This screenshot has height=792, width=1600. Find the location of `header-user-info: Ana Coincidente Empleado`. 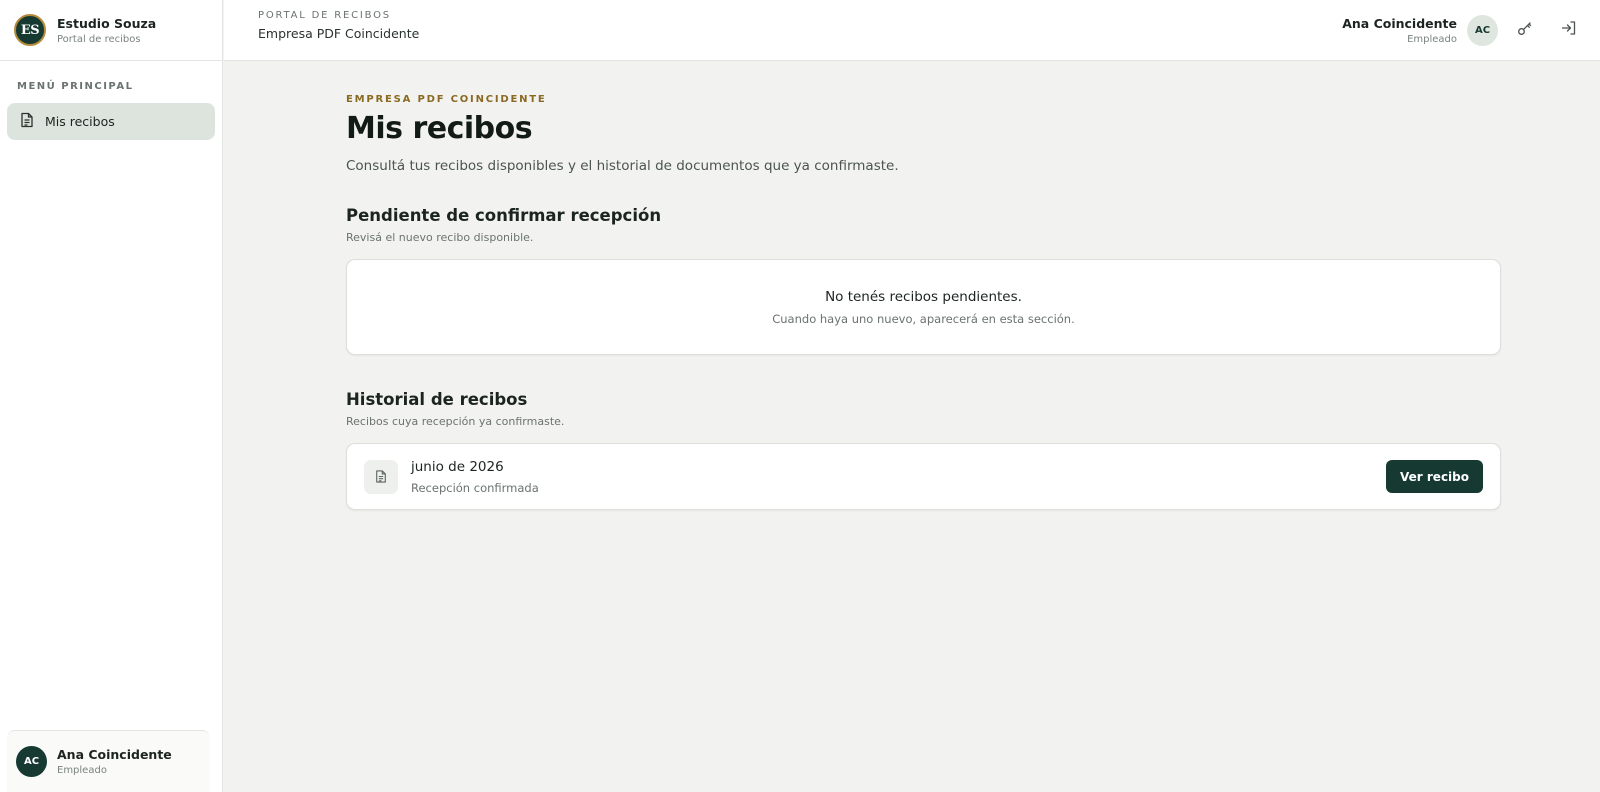

header-user-info: Ana Coincidente Empleado is located at coordinates (1399, 30).